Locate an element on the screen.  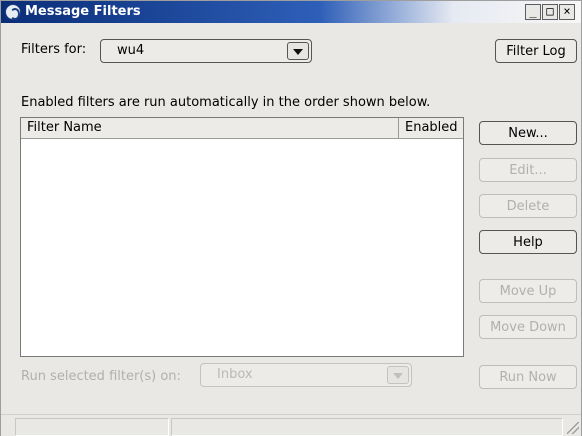
maximize-button: □ is located at coordinates (550, 12).